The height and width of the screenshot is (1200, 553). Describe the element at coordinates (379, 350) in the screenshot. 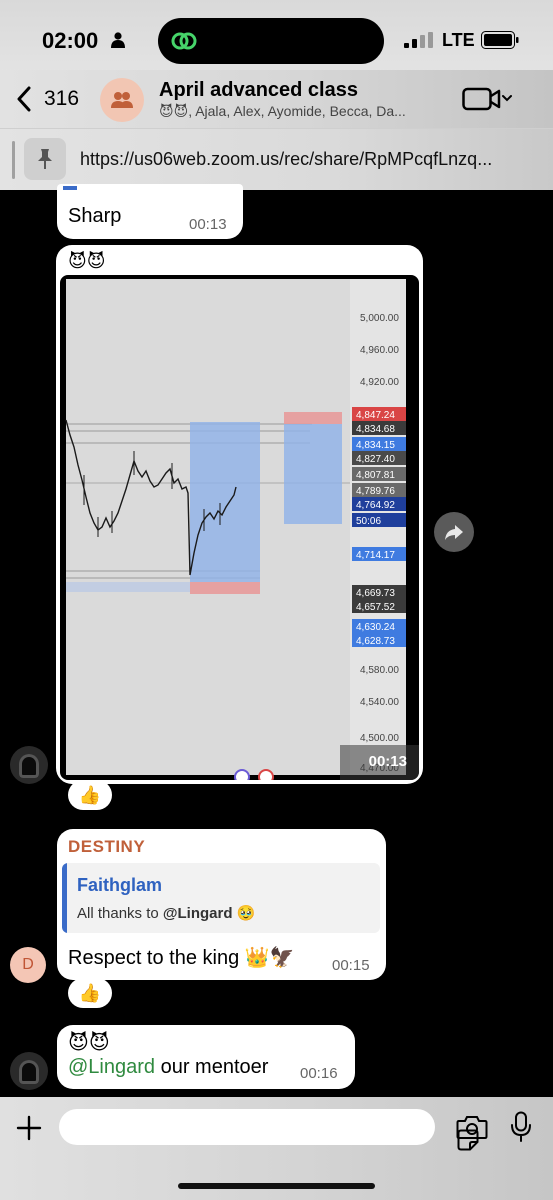

I see `price-scale-label: 4,960.00` at that location.